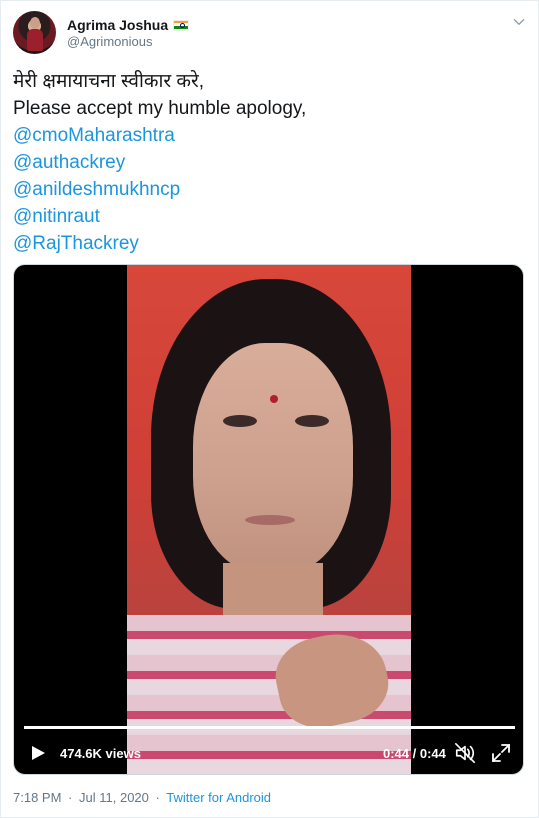  Describe the element at coordinates (270, 189) in the screenshot. I see `mention-link: @anildeshmukhncp` at that location.